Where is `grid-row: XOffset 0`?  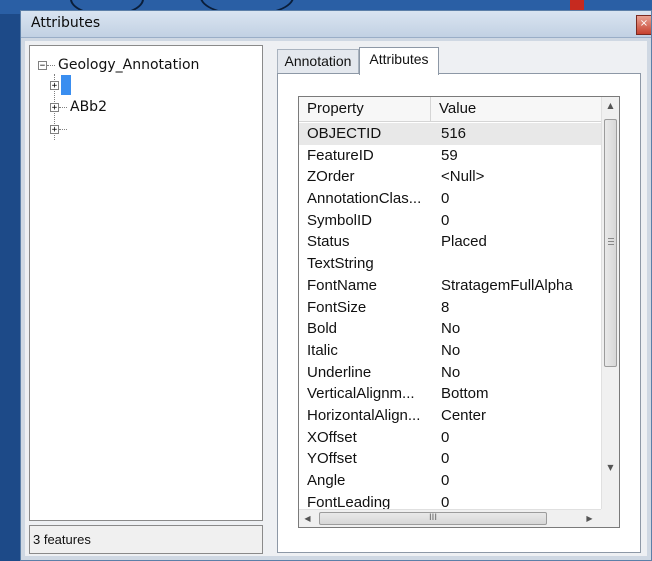
grid-row: XOffset 0 is located at coordinates (450, 438).